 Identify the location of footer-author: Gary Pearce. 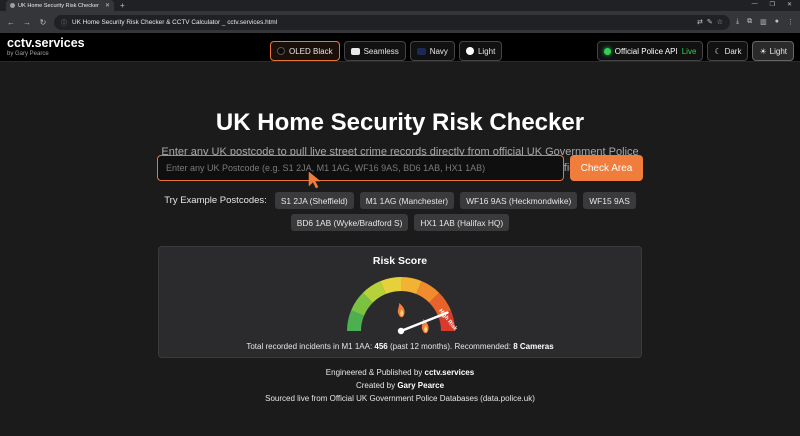
(421, 385).